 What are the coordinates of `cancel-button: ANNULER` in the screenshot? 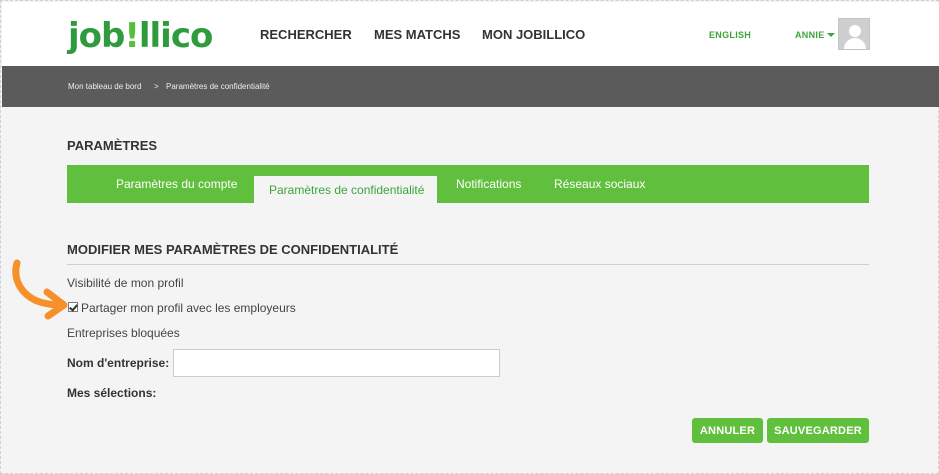 It's located at (727, 430).